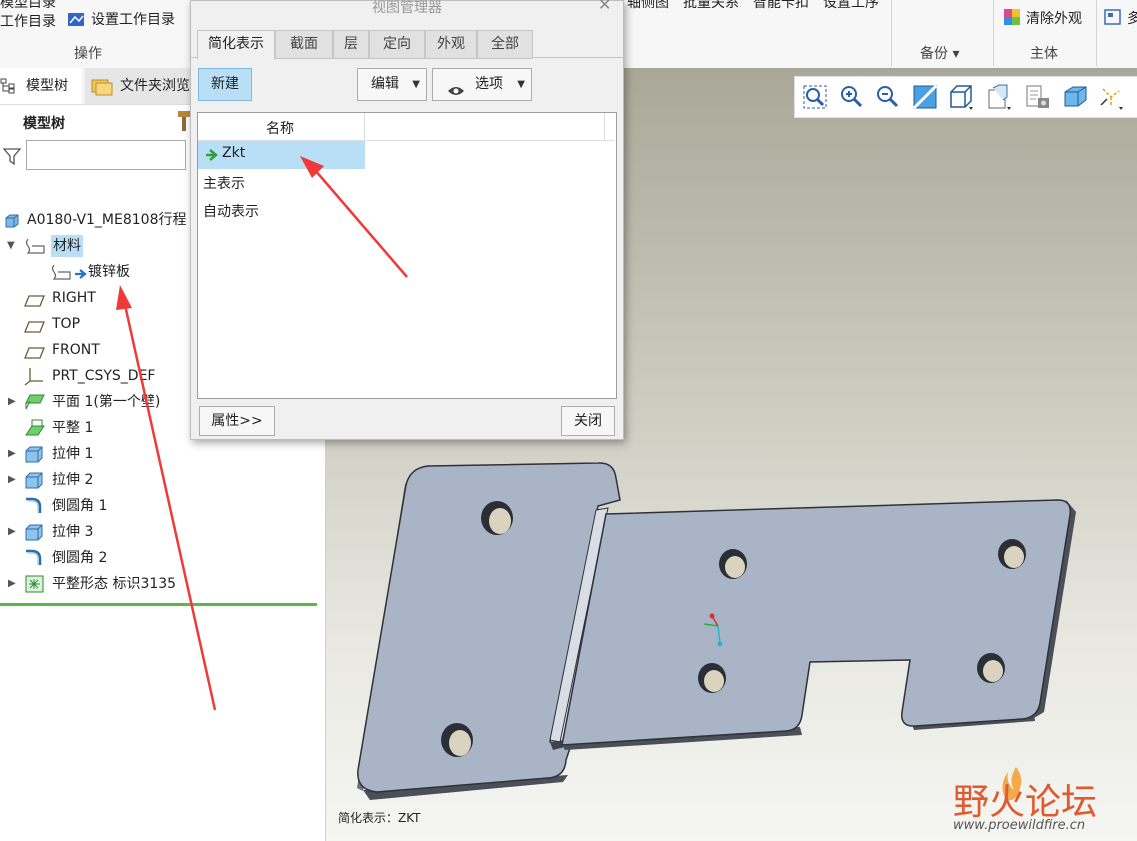  Describe the element at coordinates (604, 7) in the screenshot. I see `close-icon: ✕` at that location.